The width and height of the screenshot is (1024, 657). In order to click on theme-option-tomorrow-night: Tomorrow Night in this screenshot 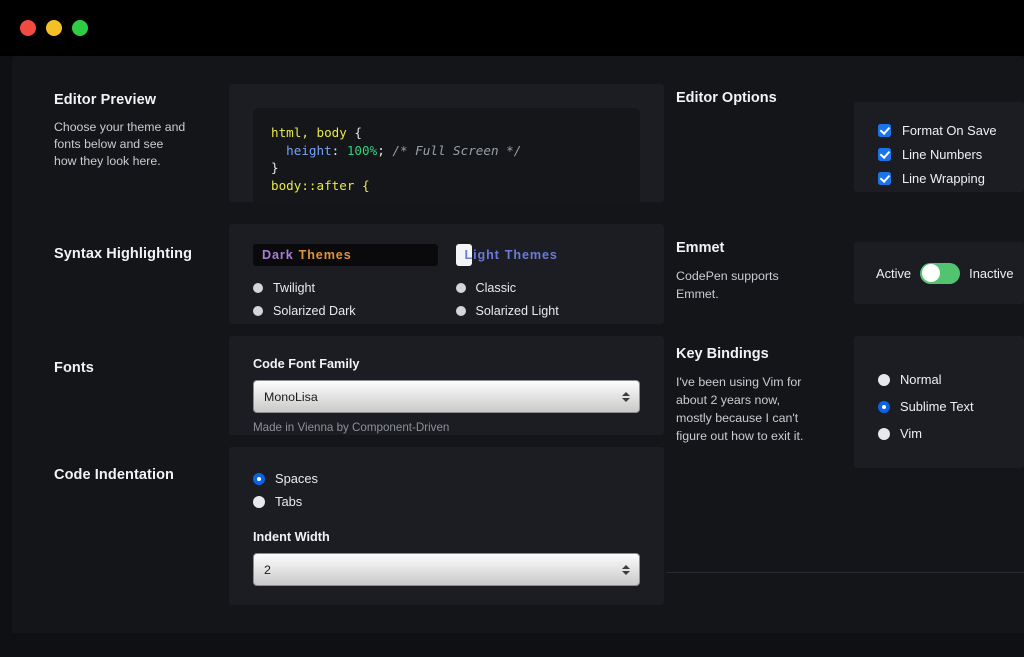, I will do `click(345, 323)`.